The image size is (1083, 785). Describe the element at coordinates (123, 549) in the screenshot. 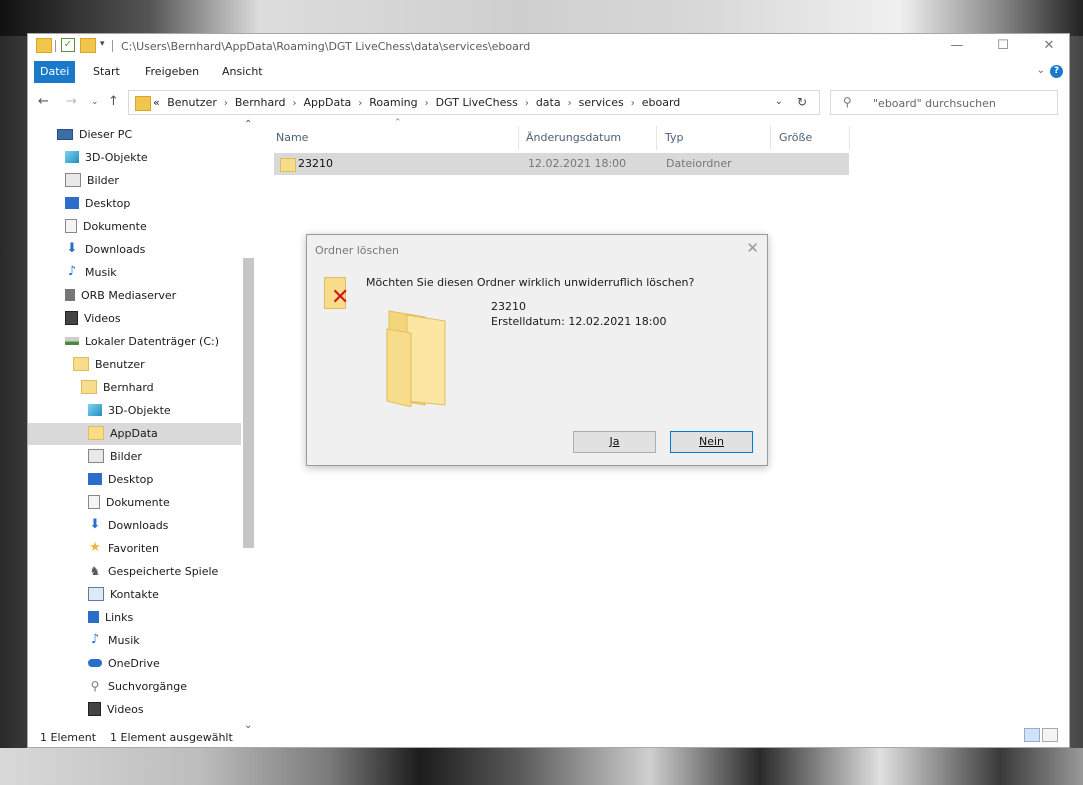

I see `nav-item-favoriten: ★ Favoriten` at that location.